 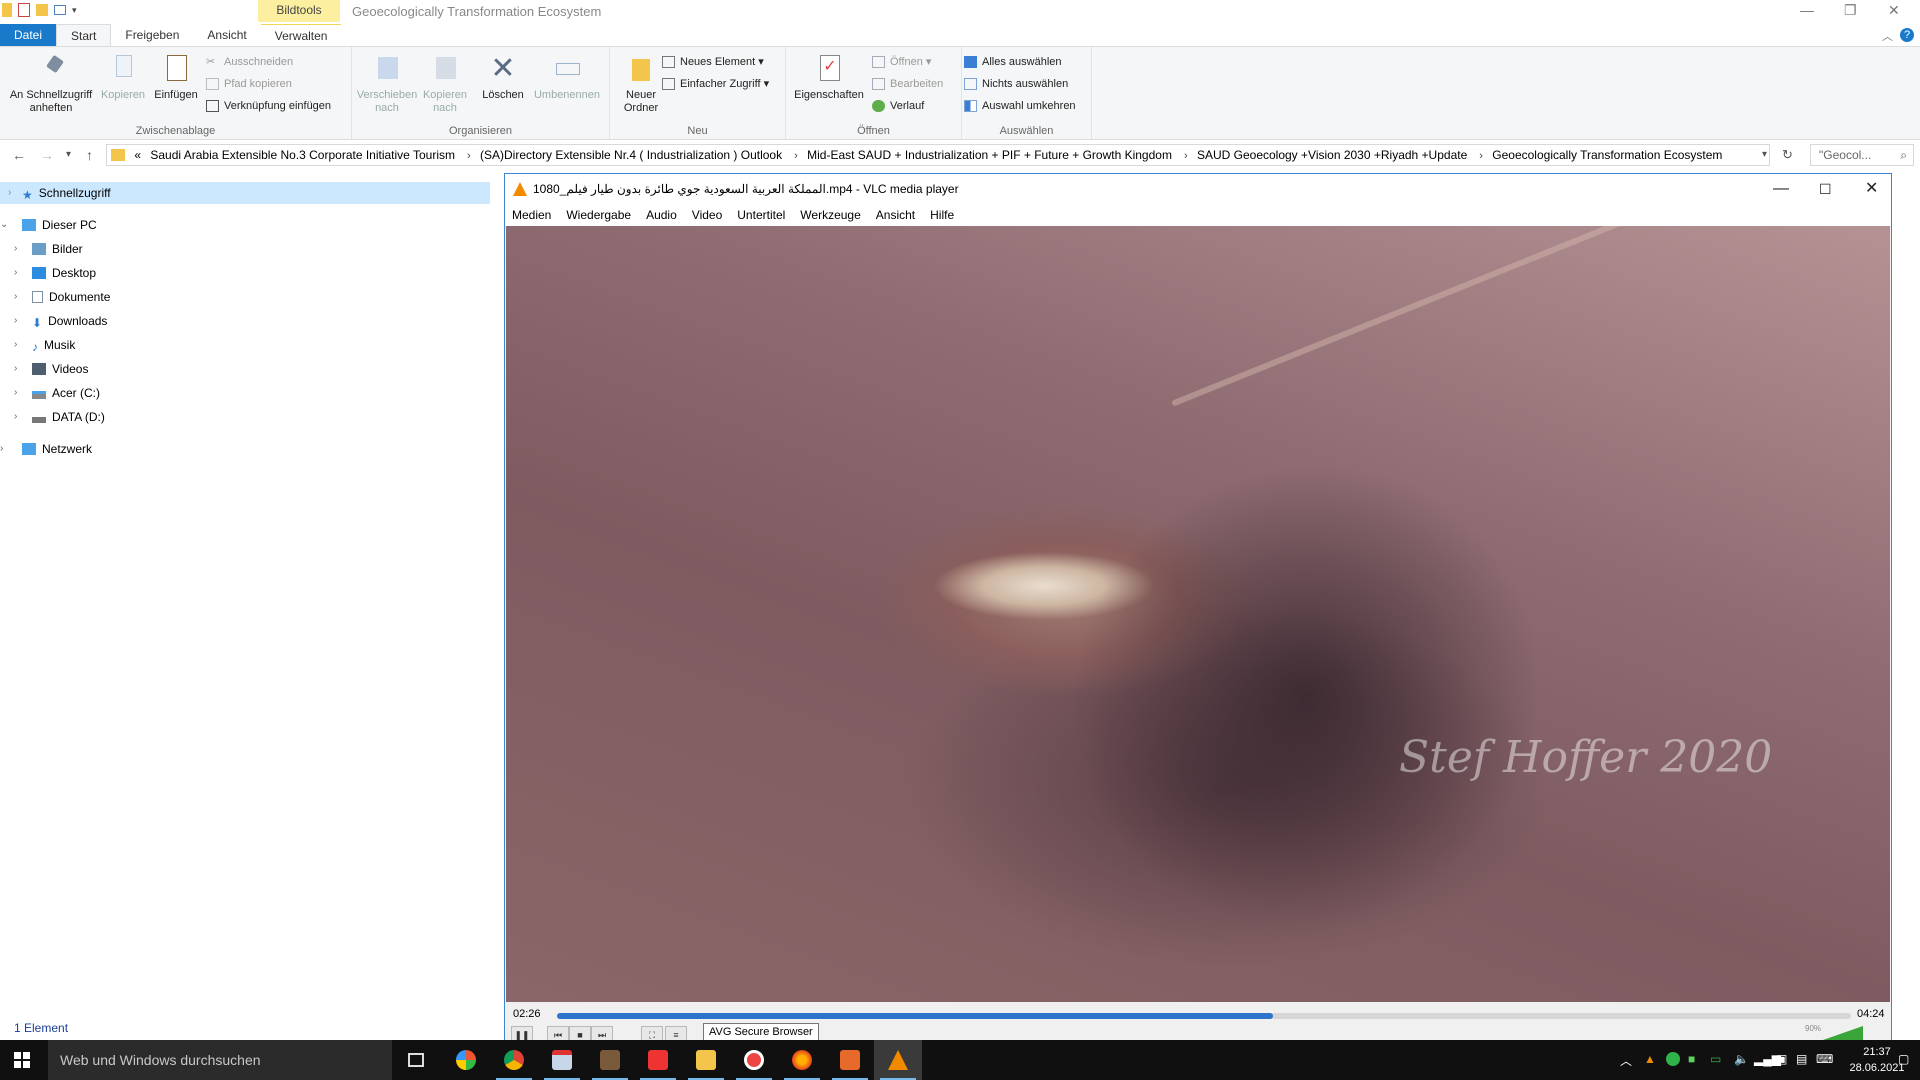 I want to click on nav-item-bilder: › Bilder, so click(x=48, y=249).